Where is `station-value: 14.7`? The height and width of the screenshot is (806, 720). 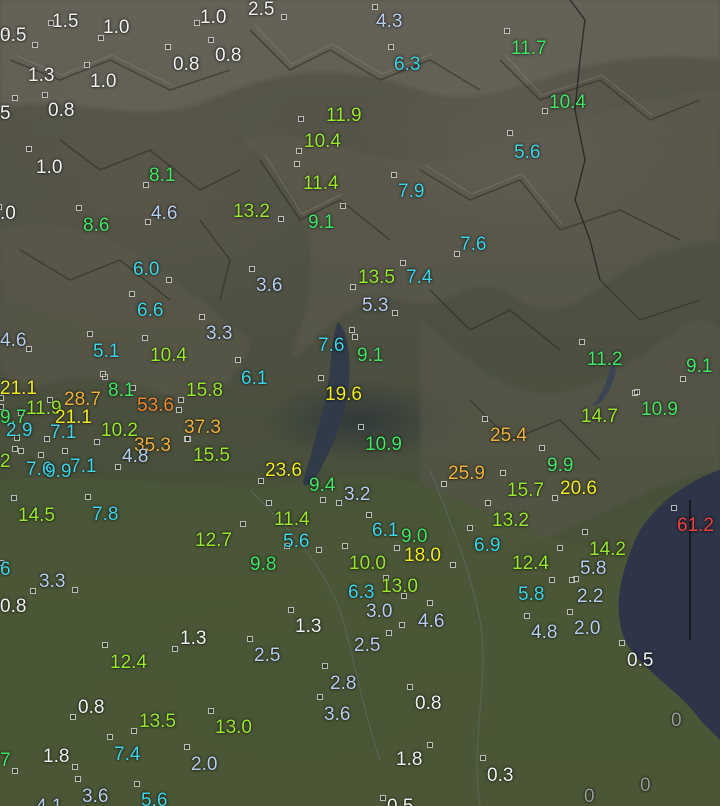 station-value: 14.7 is located at coordinates (599, 416).